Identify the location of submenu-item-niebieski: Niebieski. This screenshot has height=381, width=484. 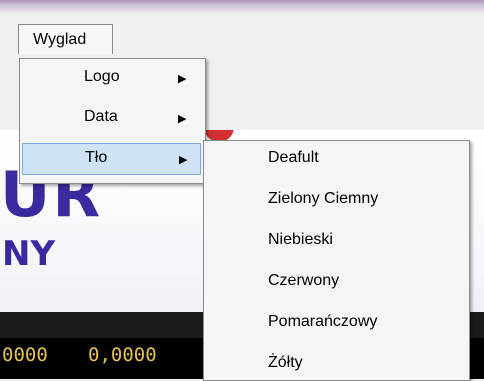
(300, 240).